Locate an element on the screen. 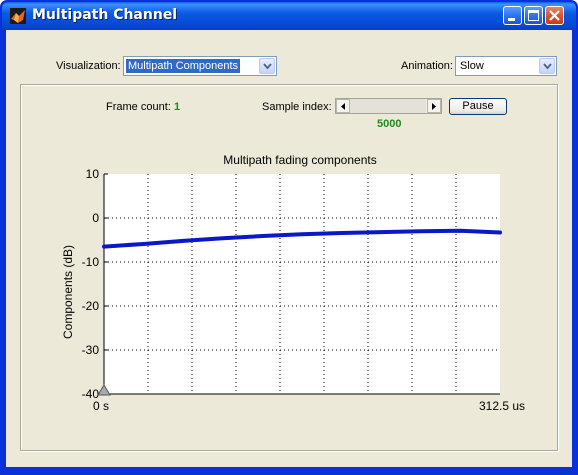  minimize-button is located at coordinates (512, 15).